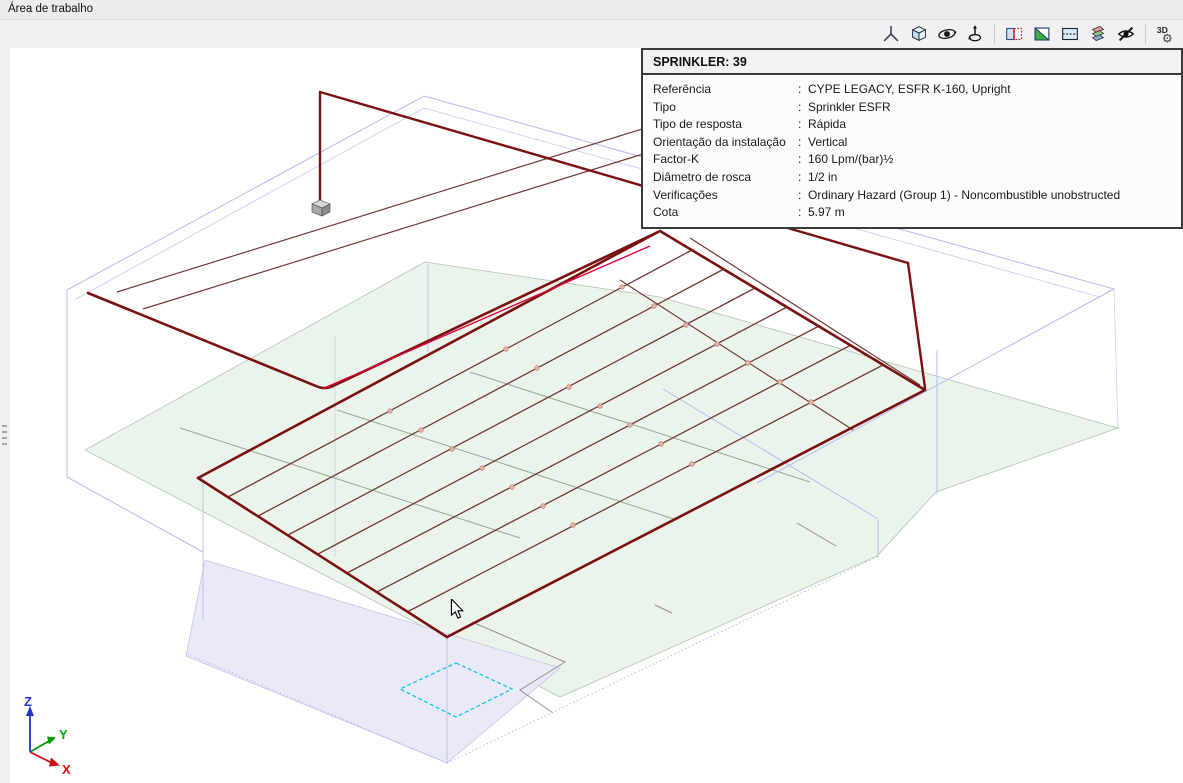 This screenshot has width=1183, height=783. I want to click on section-plane-icon, so click(1014, 34).